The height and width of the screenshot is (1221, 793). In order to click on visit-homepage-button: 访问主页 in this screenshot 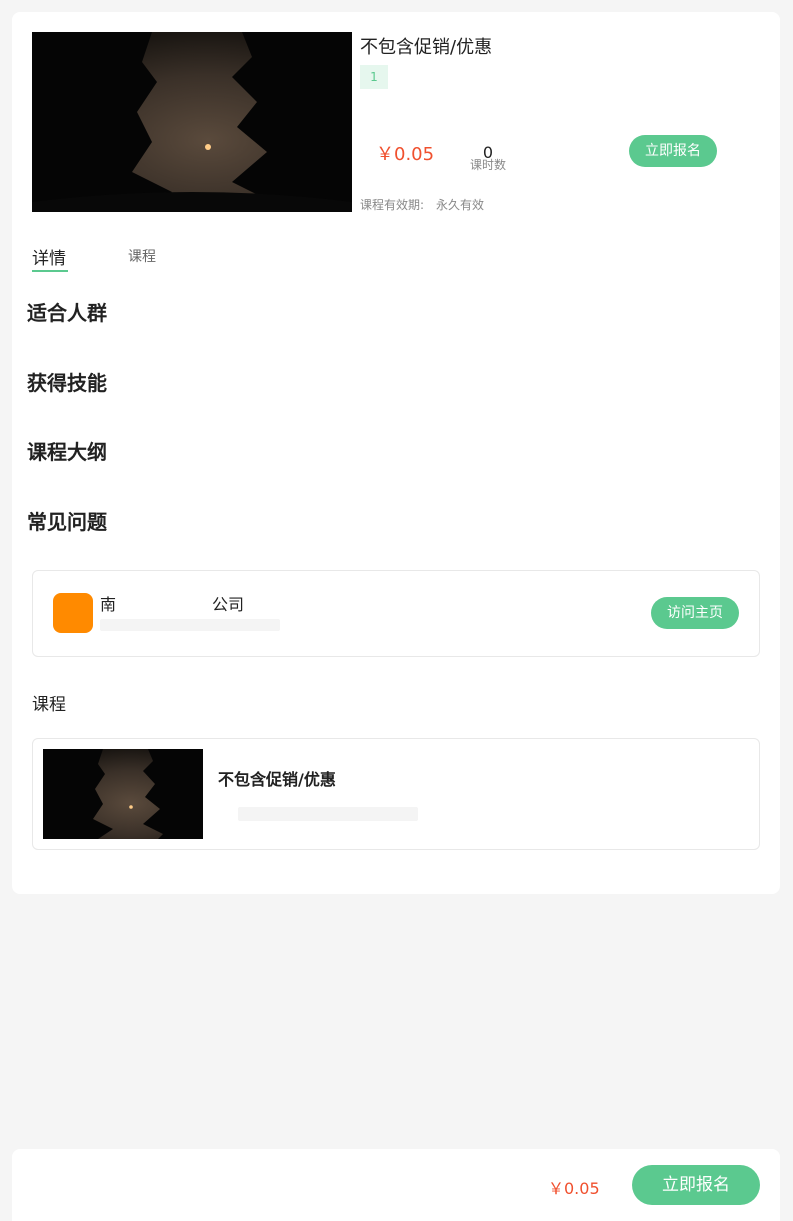, I will do `click(695, 613)`.